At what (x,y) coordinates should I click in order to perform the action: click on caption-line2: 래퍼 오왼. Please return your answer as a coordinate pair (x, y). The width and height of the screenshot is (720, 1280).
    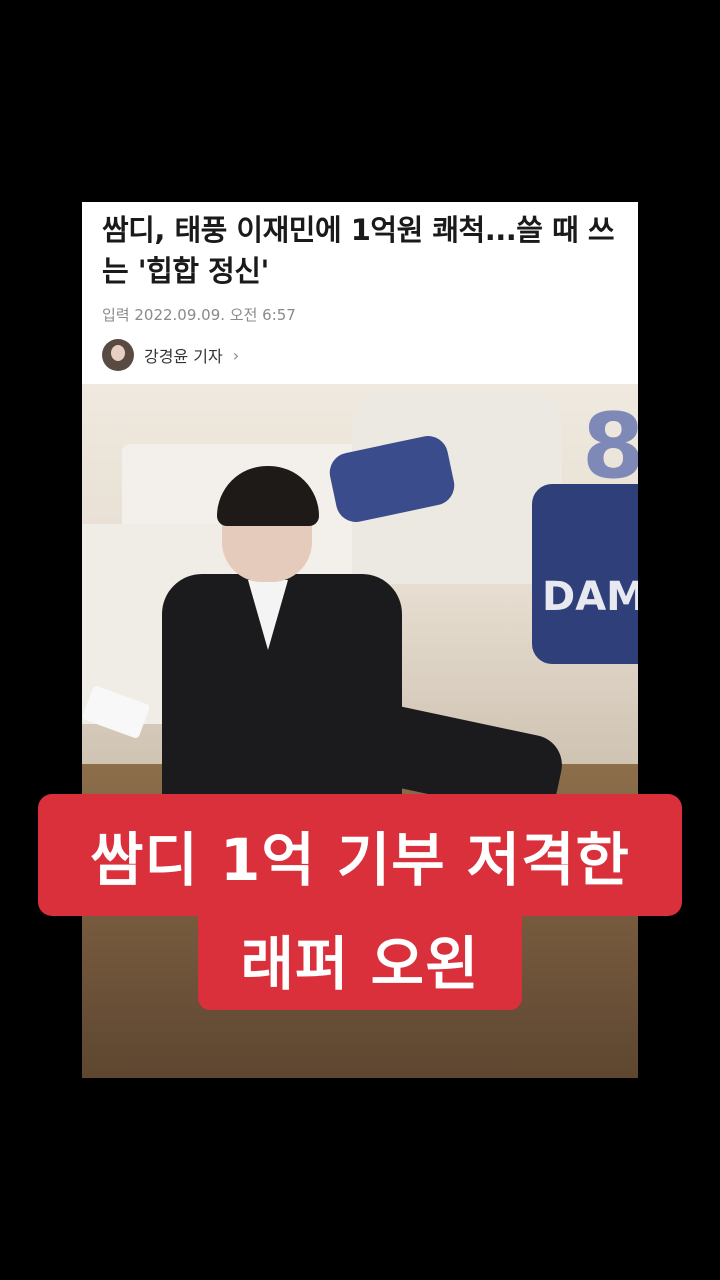
    Looking at the image, I should click on (360, 964).